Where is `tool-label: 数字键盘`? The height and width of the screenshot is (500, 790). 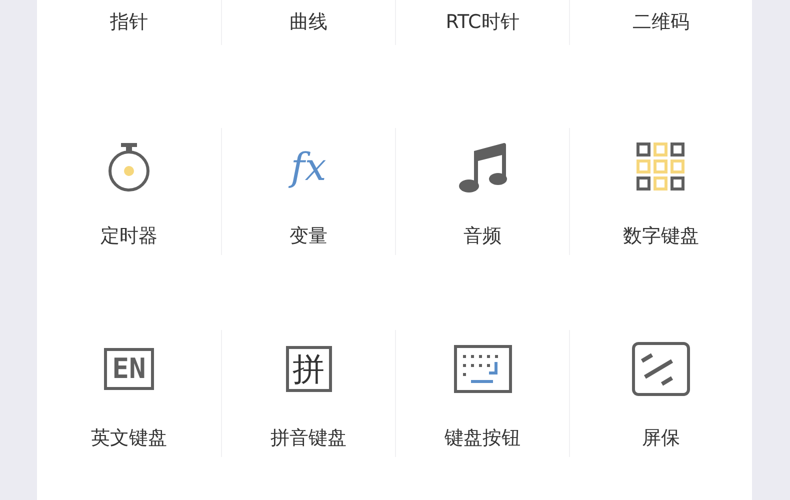
tool-label: 数字键盘 is located at coordinates (661, 236).